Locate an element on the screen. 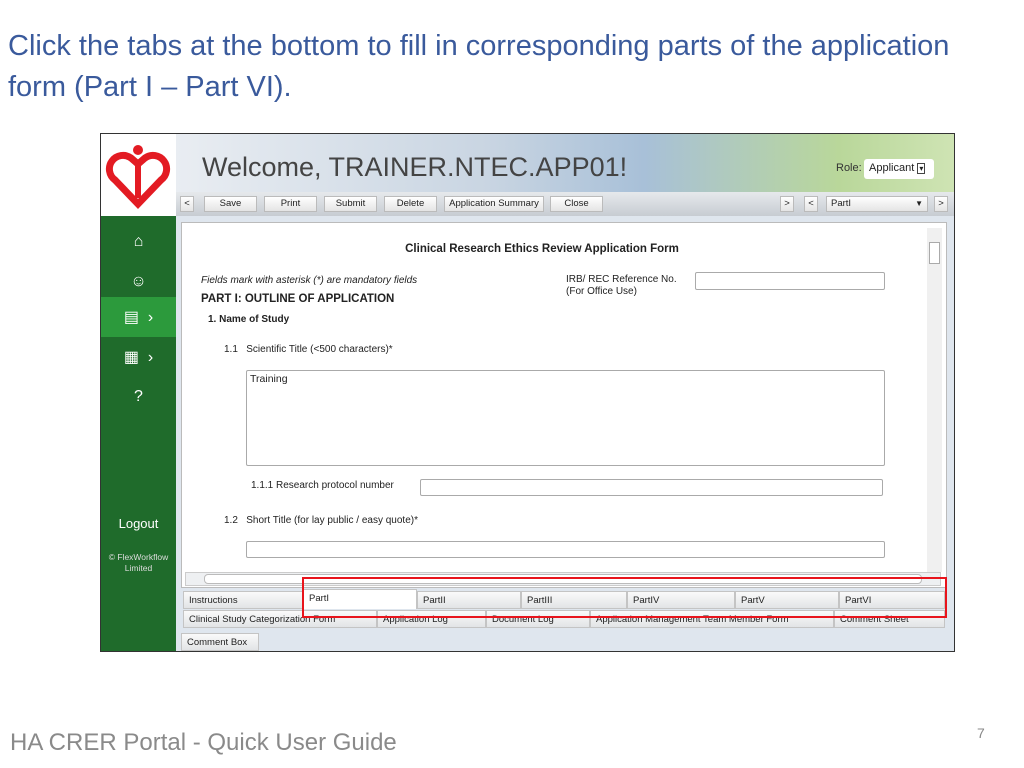 This screenshot has height=768, width=1024. toolbar-prev-button: < is located at coordinates (187, 204).